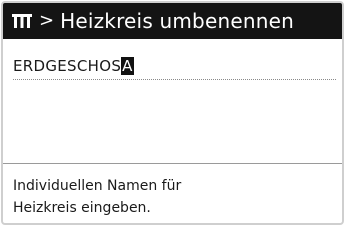 The height and width of the screenshot is (240, 355). Describe the element at coordinates (174, 79) in the screenshot. I see `input-underline` at that location.